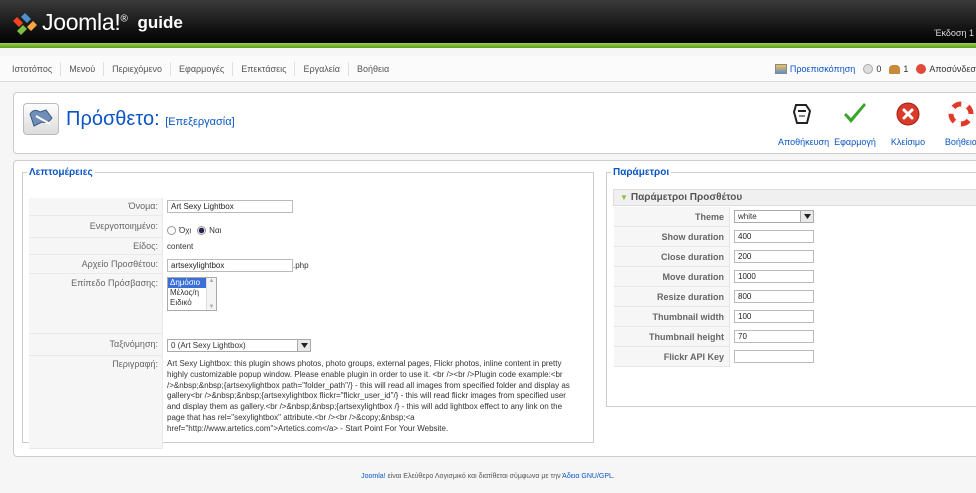  I want to click on param-row-flickr-api-key: Flickr API Key, so click(795, 357).